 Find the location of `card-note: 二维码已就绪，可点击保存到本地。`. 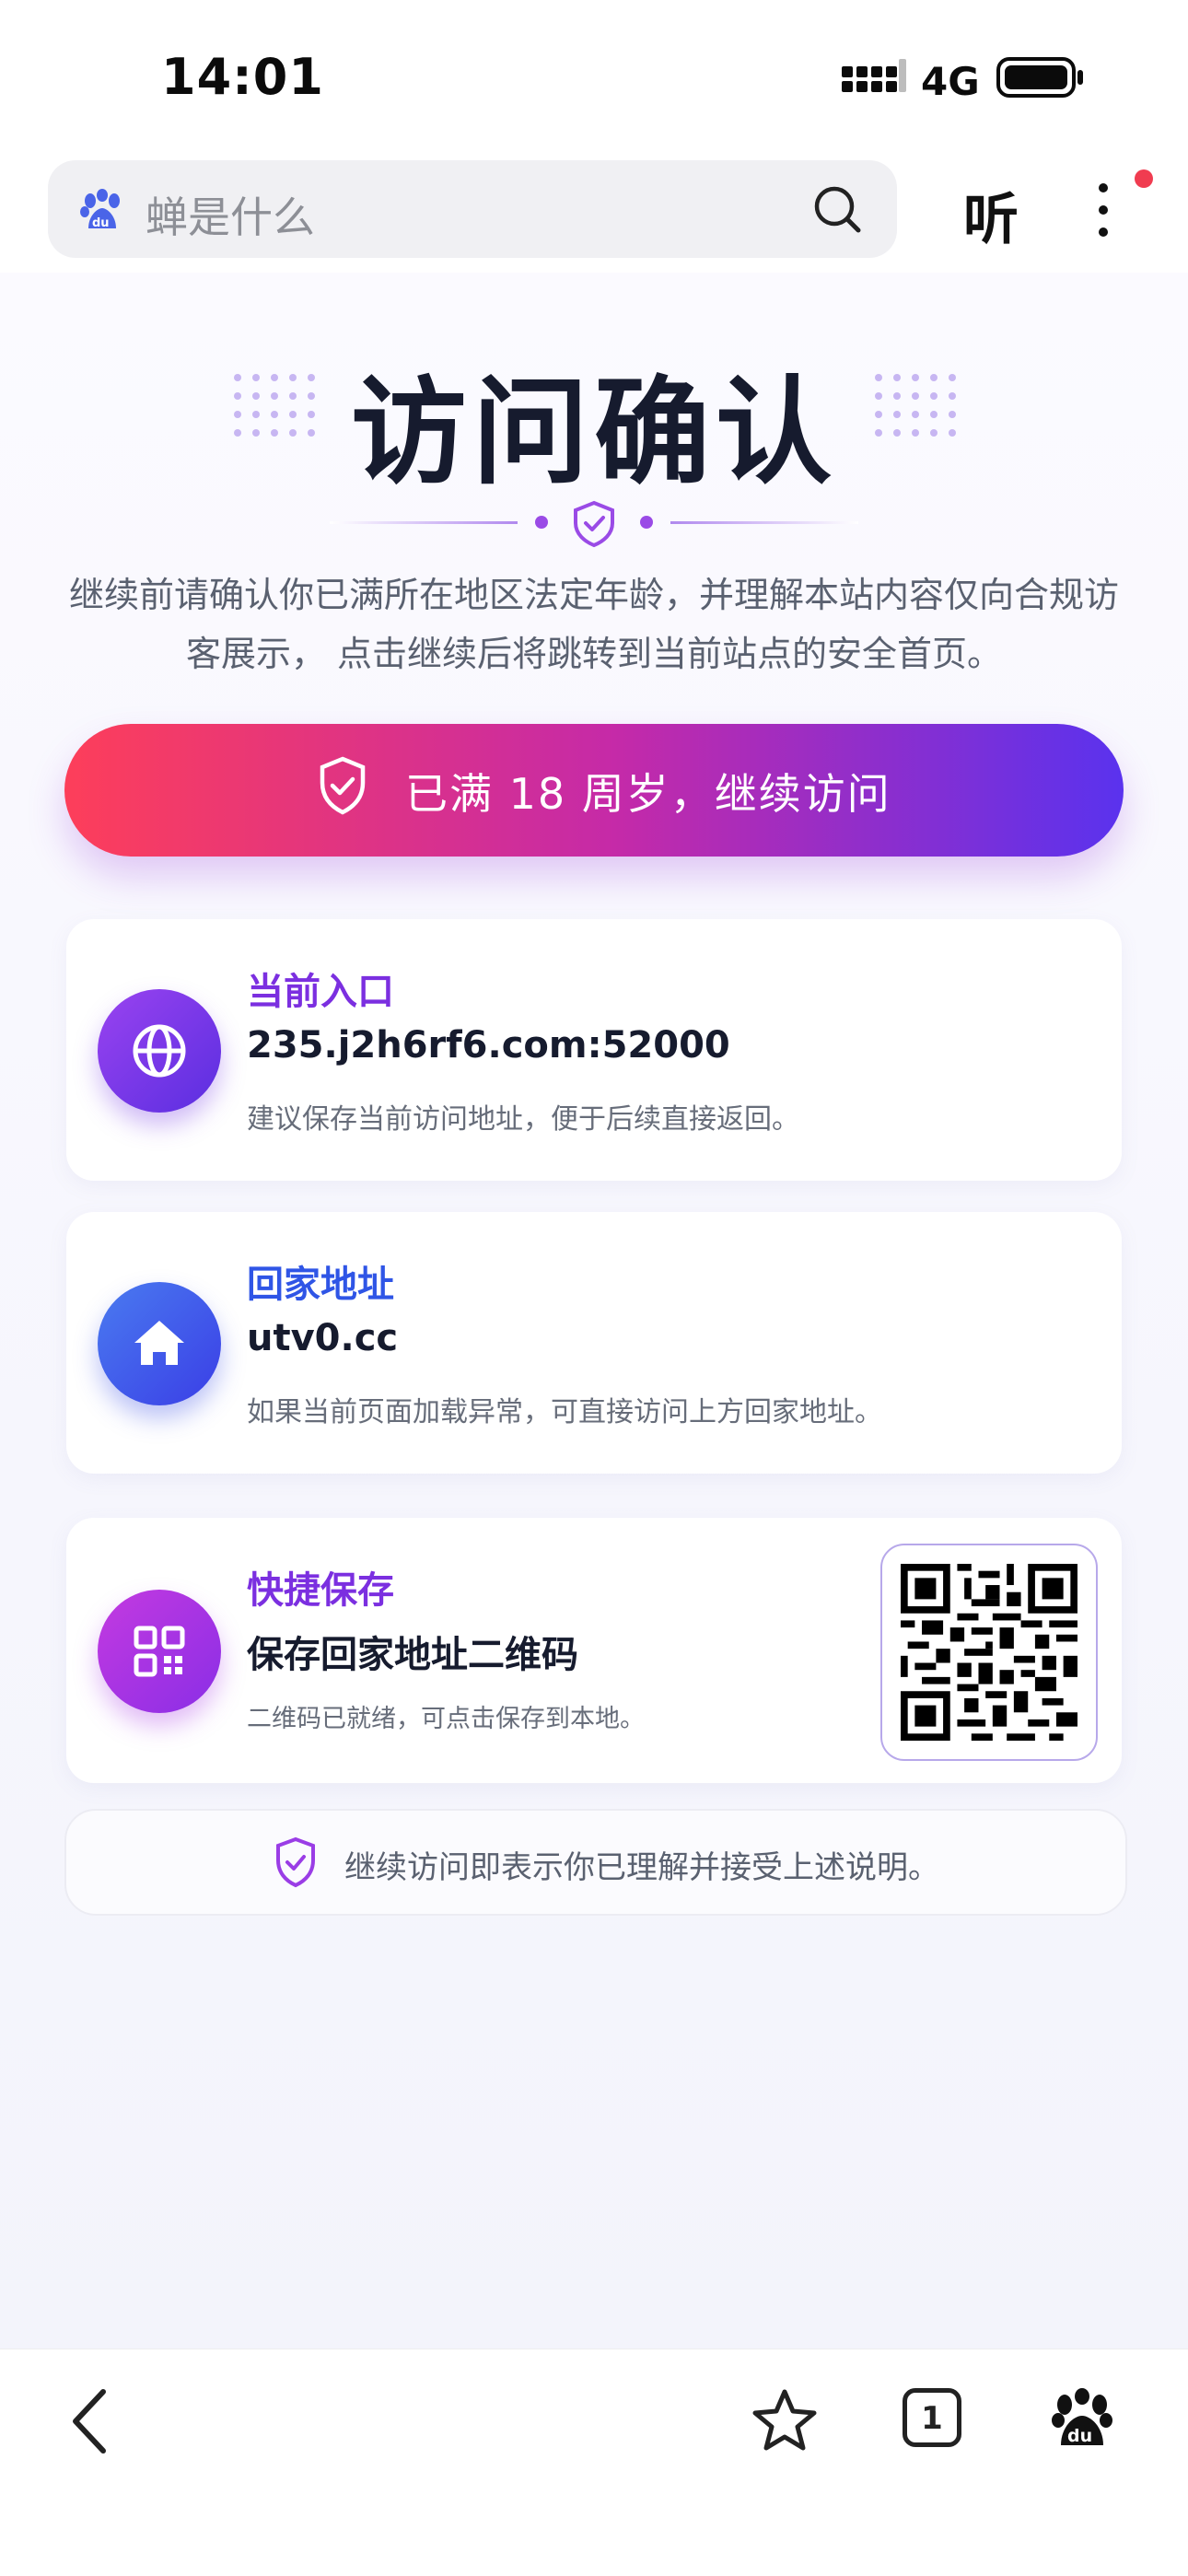

card-note: 二维码已就绪，可点击保存到本地。 is located at coordinates (446, 1719).